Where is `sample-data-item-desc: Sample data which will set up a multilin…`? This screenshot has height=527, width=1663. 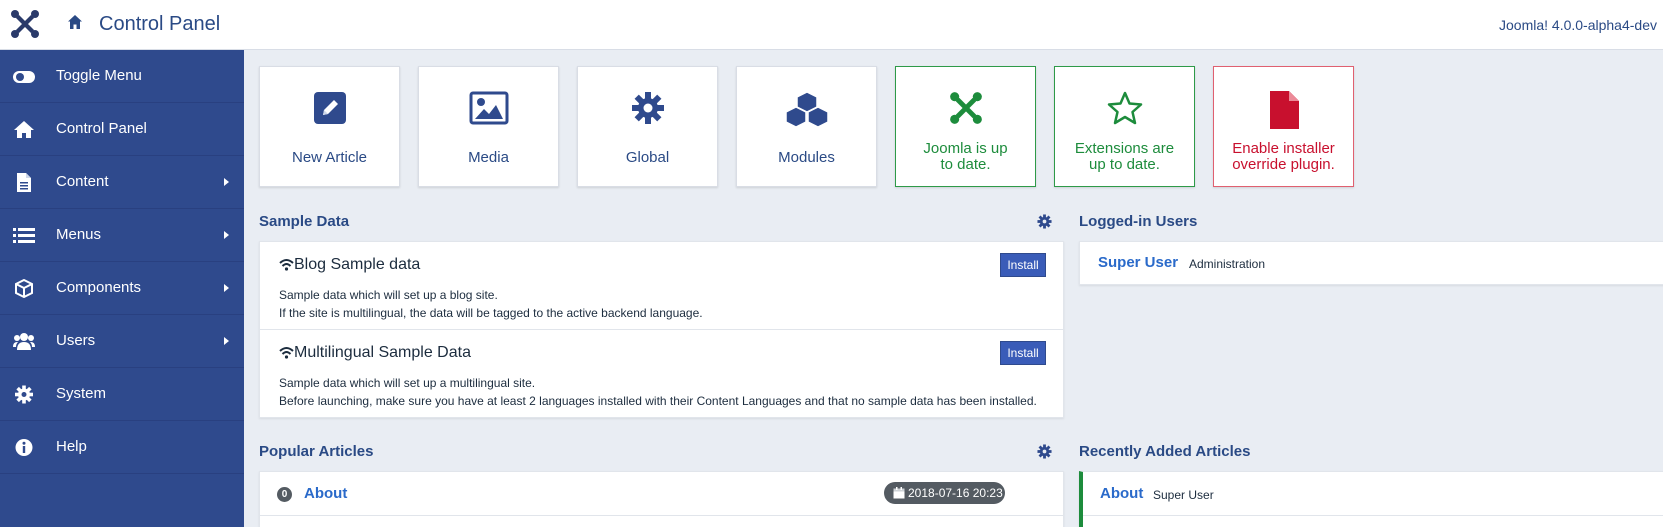 sample-data-item-desc: Sample data which will set up a multilin… is located at coordinates (407, 383).